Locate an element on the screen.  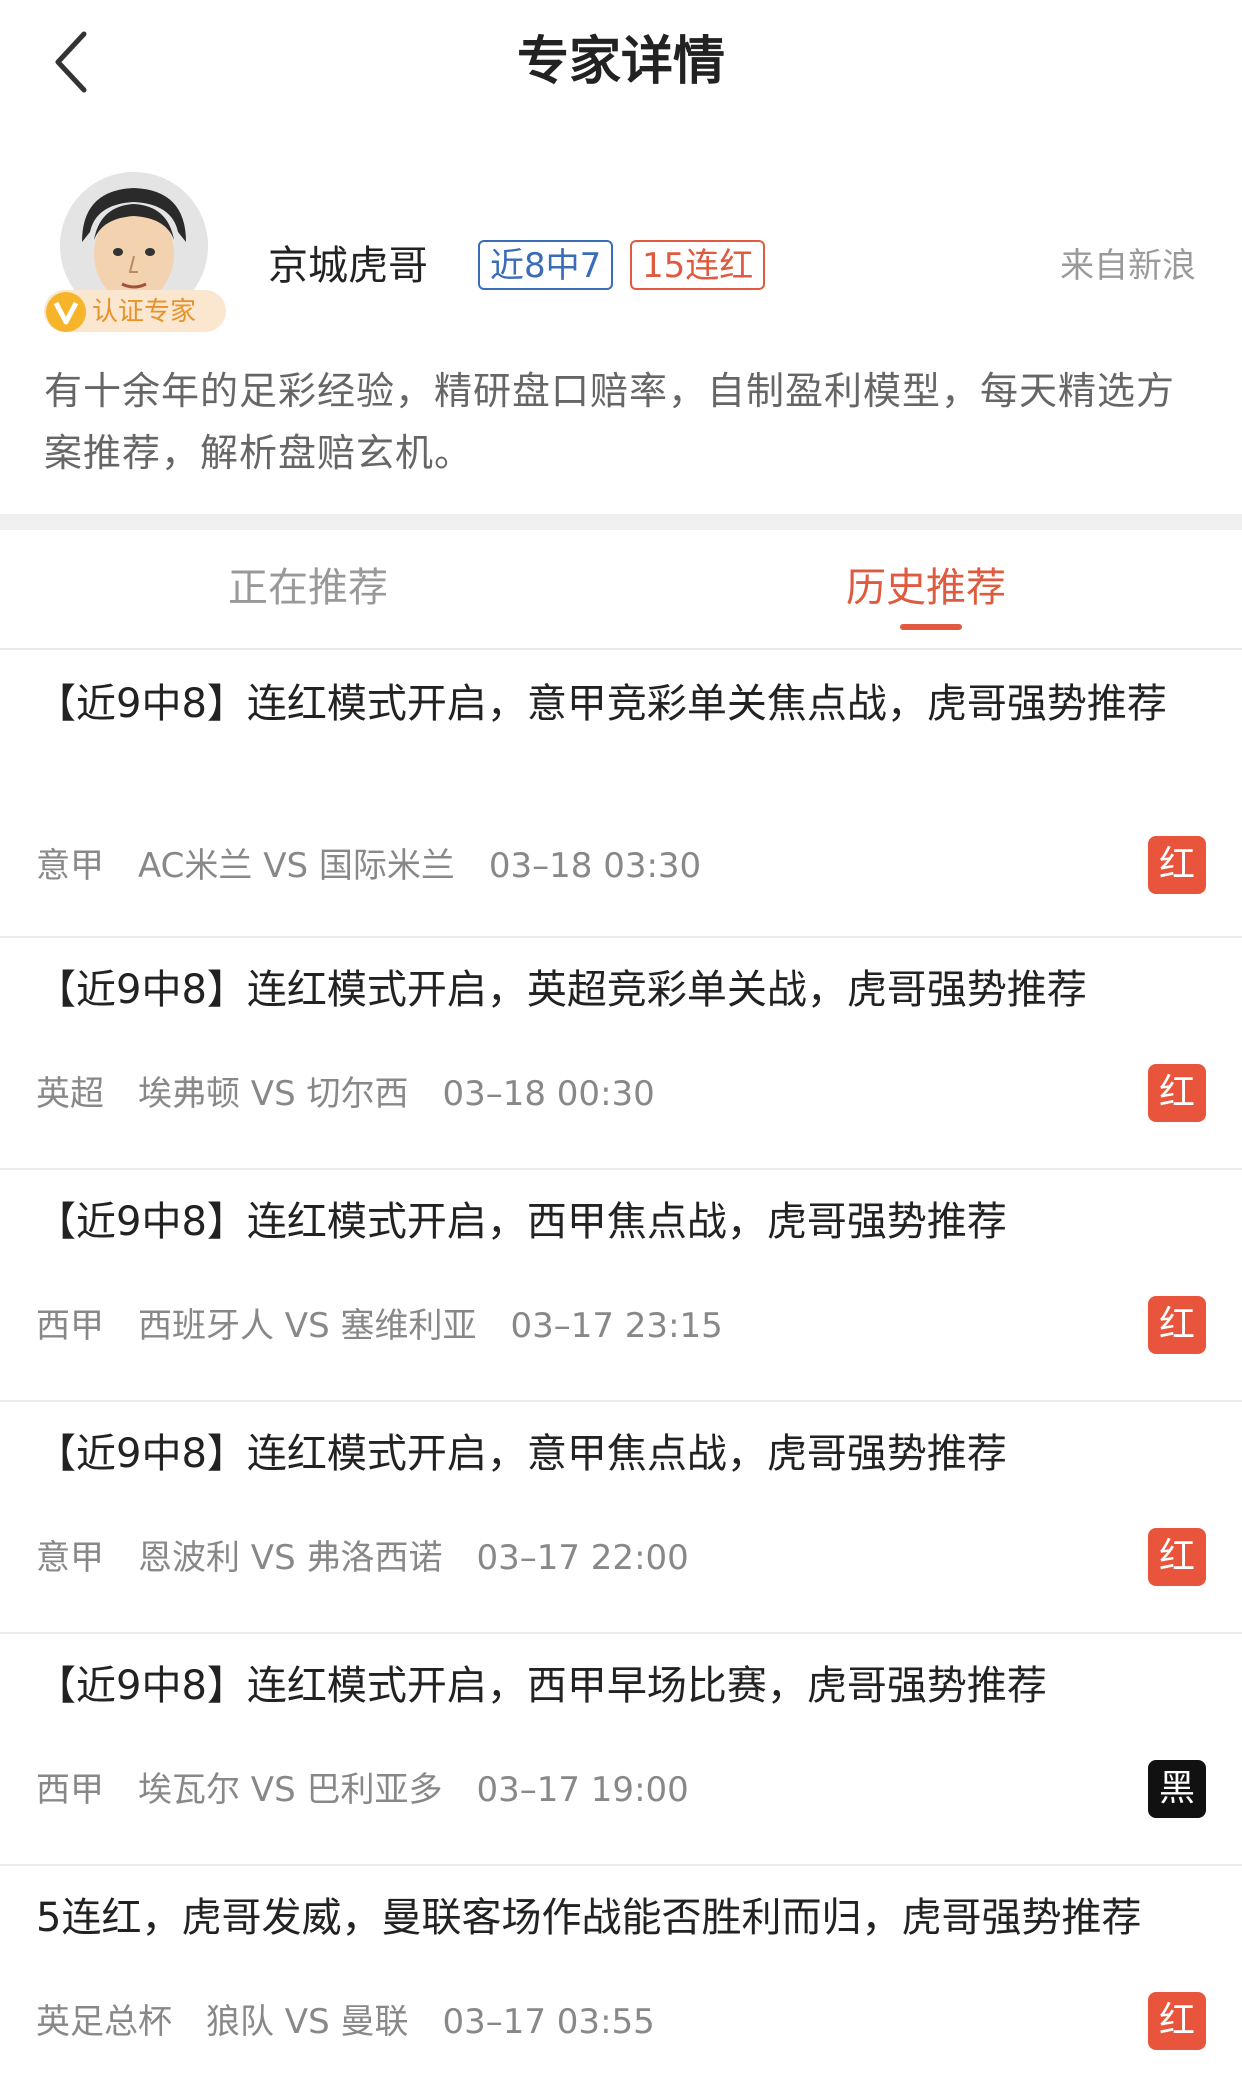
item-match: 西班牙人 VS 塞维利亚 is located at coordinates (307, 1326).